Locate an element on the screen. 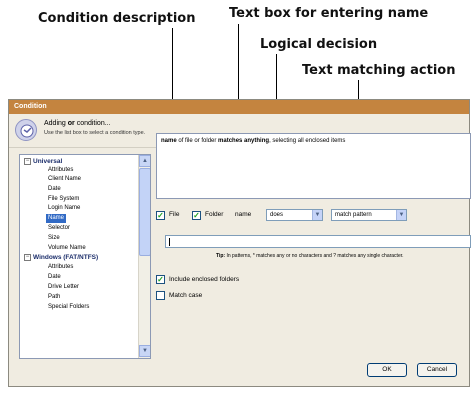  tree-item-login-name: Login Name is located at coordinates (64, 208).